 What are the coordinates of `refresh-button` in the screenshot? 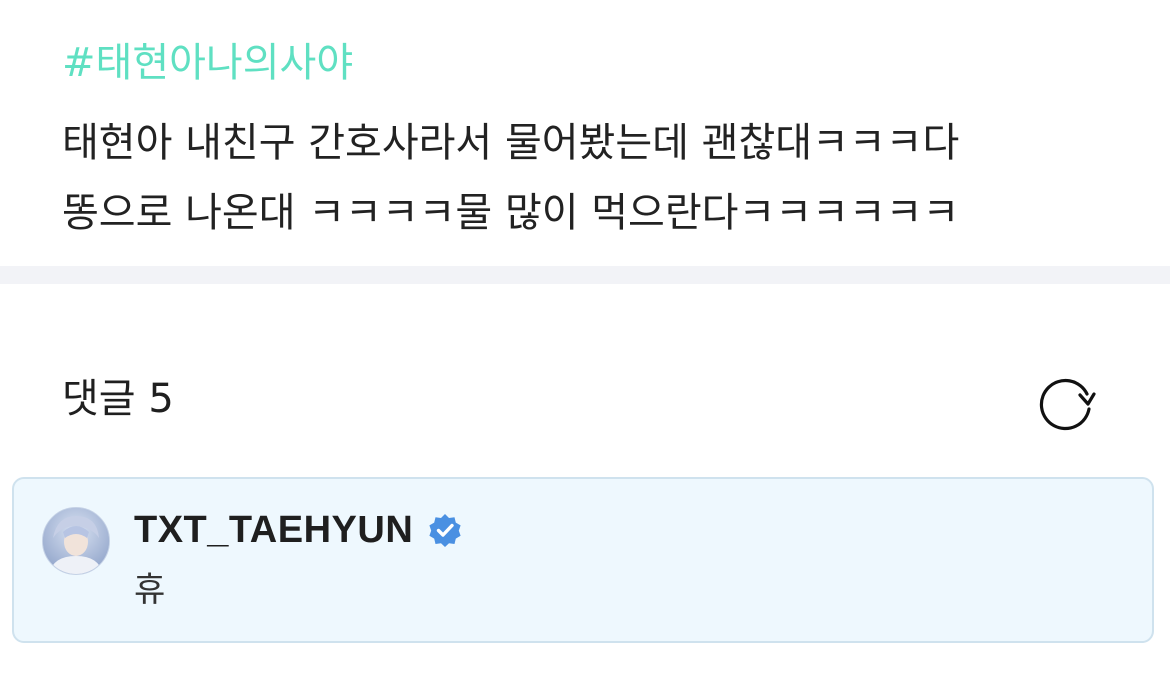 It's located at (1067, 403).